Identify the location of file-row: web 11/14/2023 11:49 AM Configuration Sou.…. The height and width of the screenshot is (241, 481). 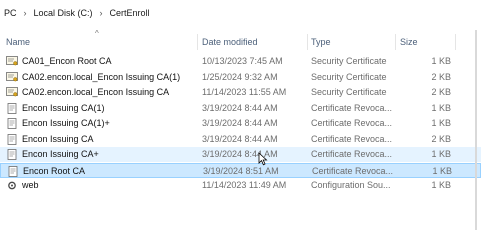
(240, 185).